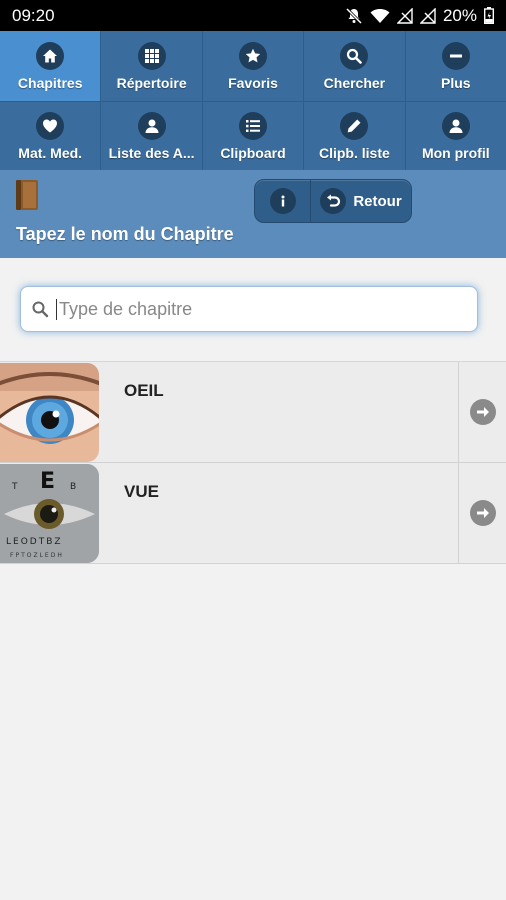  What do you see at coordinates (33, 15) in the screenshot?
I see `status-time: 09:20` at bounding box center [33, 15].